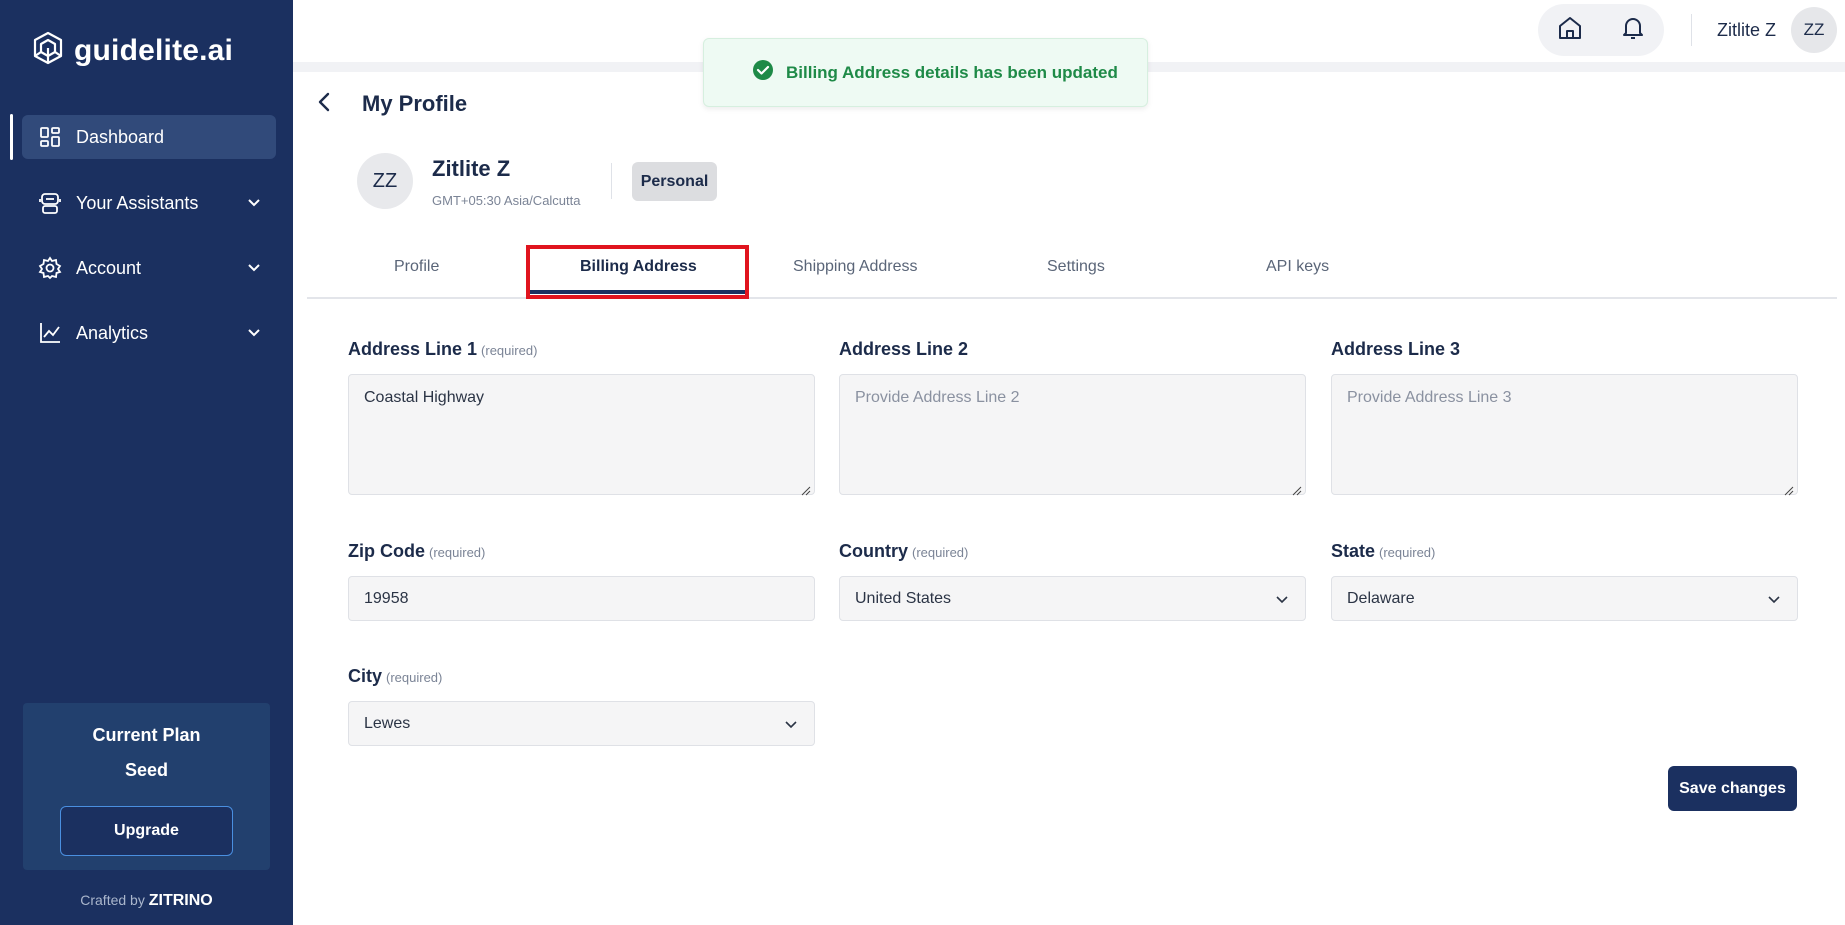 This screenshot has height=925, width=1845. Describe the element at coordinates (1564, 434) in the screenshot. I see `address-line-3-field: Provide Address Line 3` at that location.